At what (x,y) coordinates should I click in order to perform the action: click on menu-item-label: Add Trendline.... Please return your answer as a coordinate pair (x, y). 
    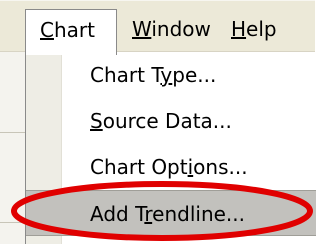
    Looking at the image, I should click on (167, 214).